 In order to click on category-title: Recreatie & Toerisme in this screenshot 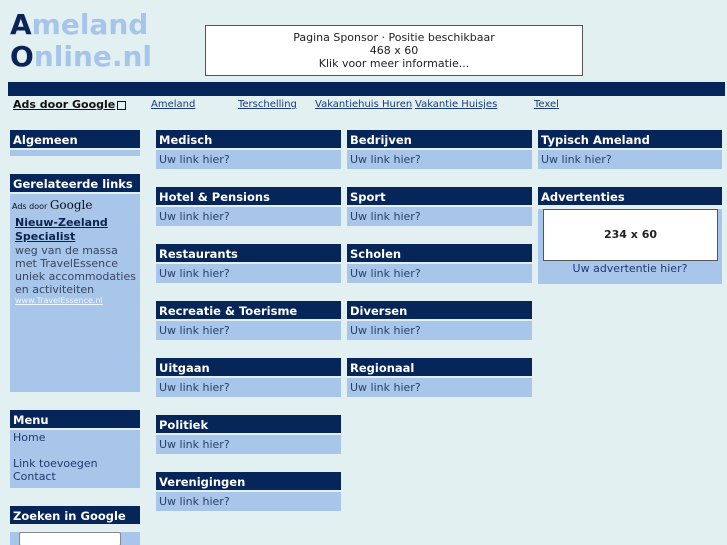, I will do `click(248, 311)`.